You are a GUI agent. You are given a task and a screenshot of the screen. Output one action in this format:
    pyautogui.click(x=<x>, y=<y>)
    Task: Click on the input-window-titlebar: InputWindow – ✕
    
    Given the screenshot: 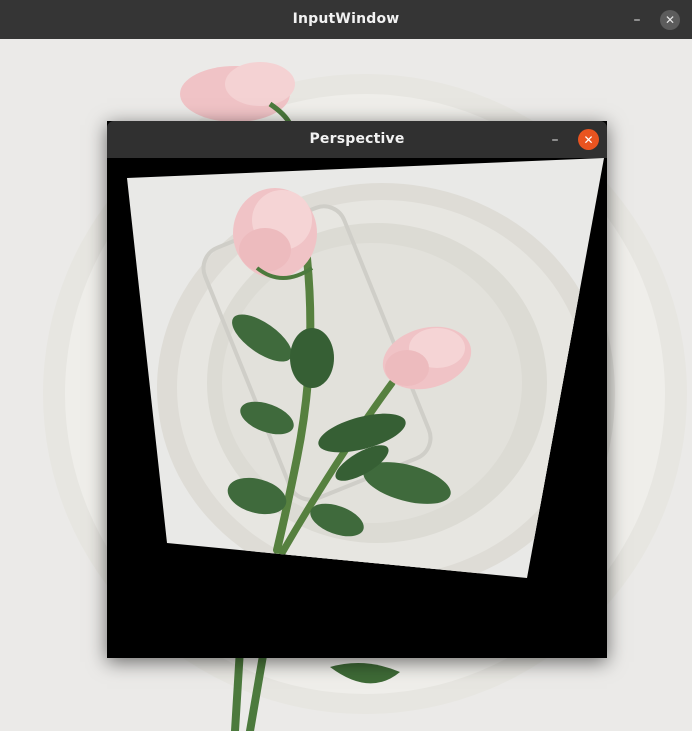 What is the action you would take?
    pyautogui.click(x=346, y=19)
    